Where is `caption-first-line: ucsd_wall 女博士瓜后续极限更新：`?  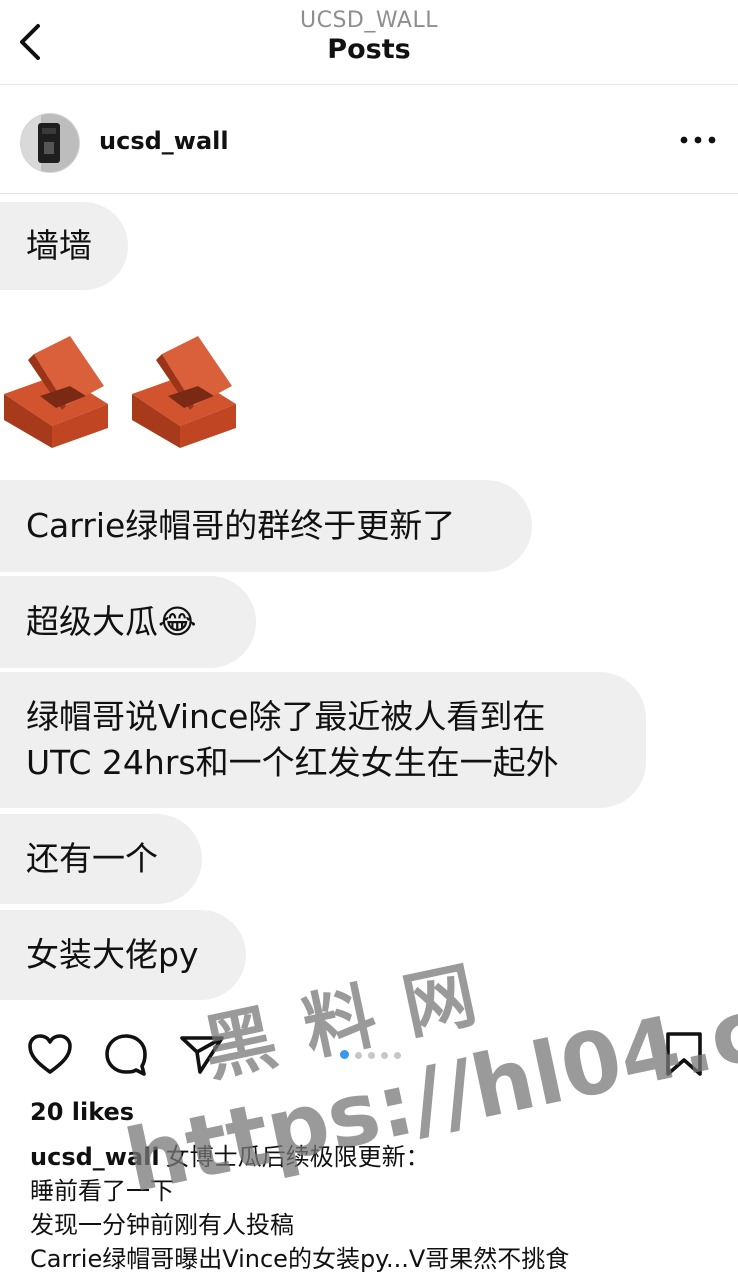
caption-first-line: ucsd_wall 女博士瓜后续极限更新： is located at coordinates (380, 1157).